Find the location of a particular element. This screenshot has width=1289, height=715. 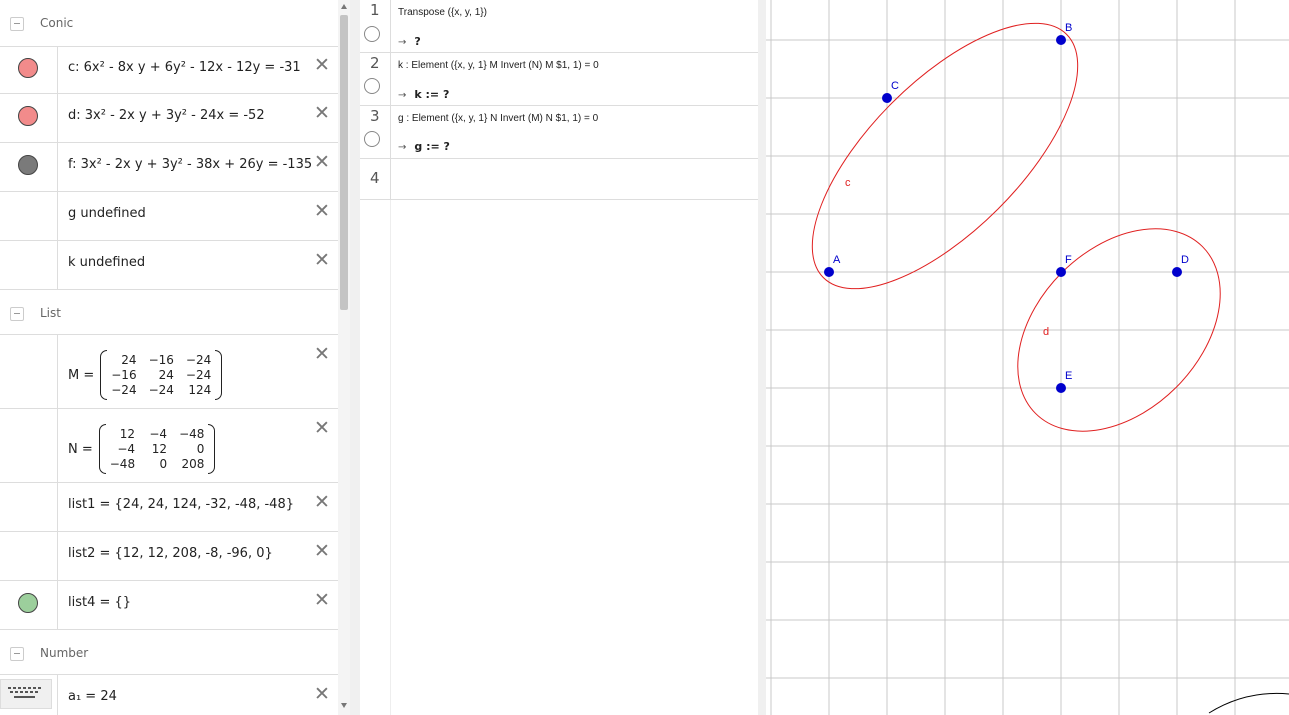

scroll-down-icon is located at coordinates (344, 705).